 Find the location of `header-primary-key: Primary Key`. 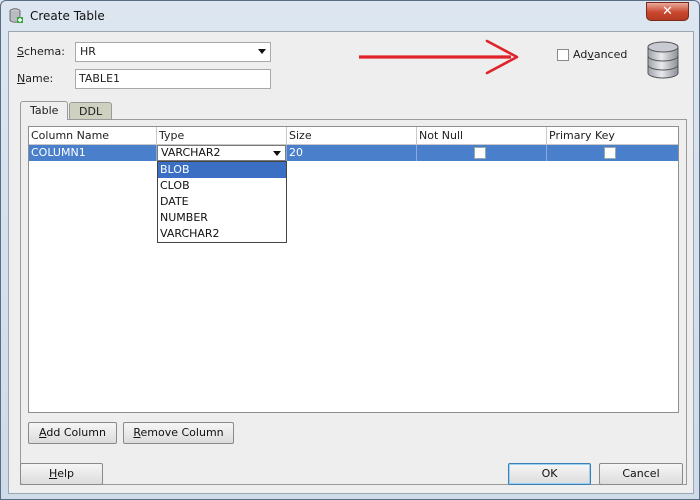

header-primary-key: Primary Key is located at coordinates (612, 136).